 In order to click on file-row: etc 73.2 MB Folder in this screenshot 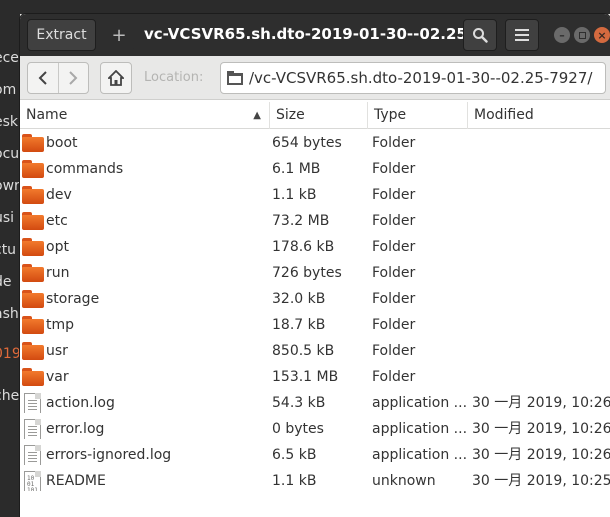, I will do `click(315, 221)`.